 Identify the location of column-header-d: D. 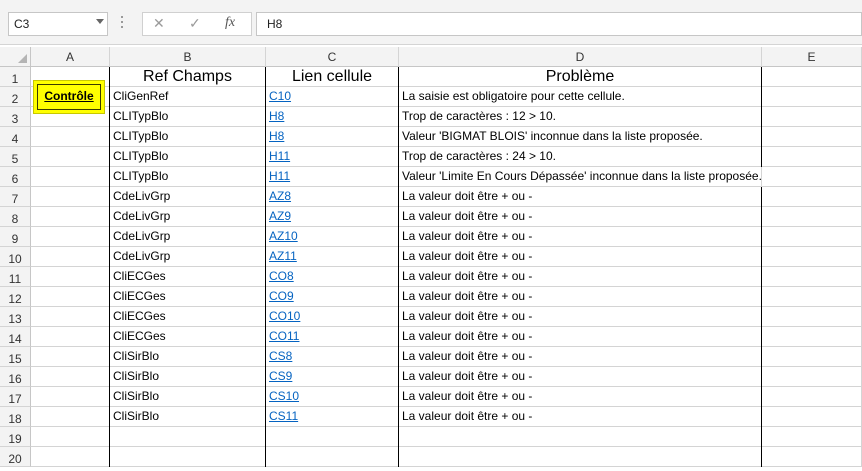
(580, 57).